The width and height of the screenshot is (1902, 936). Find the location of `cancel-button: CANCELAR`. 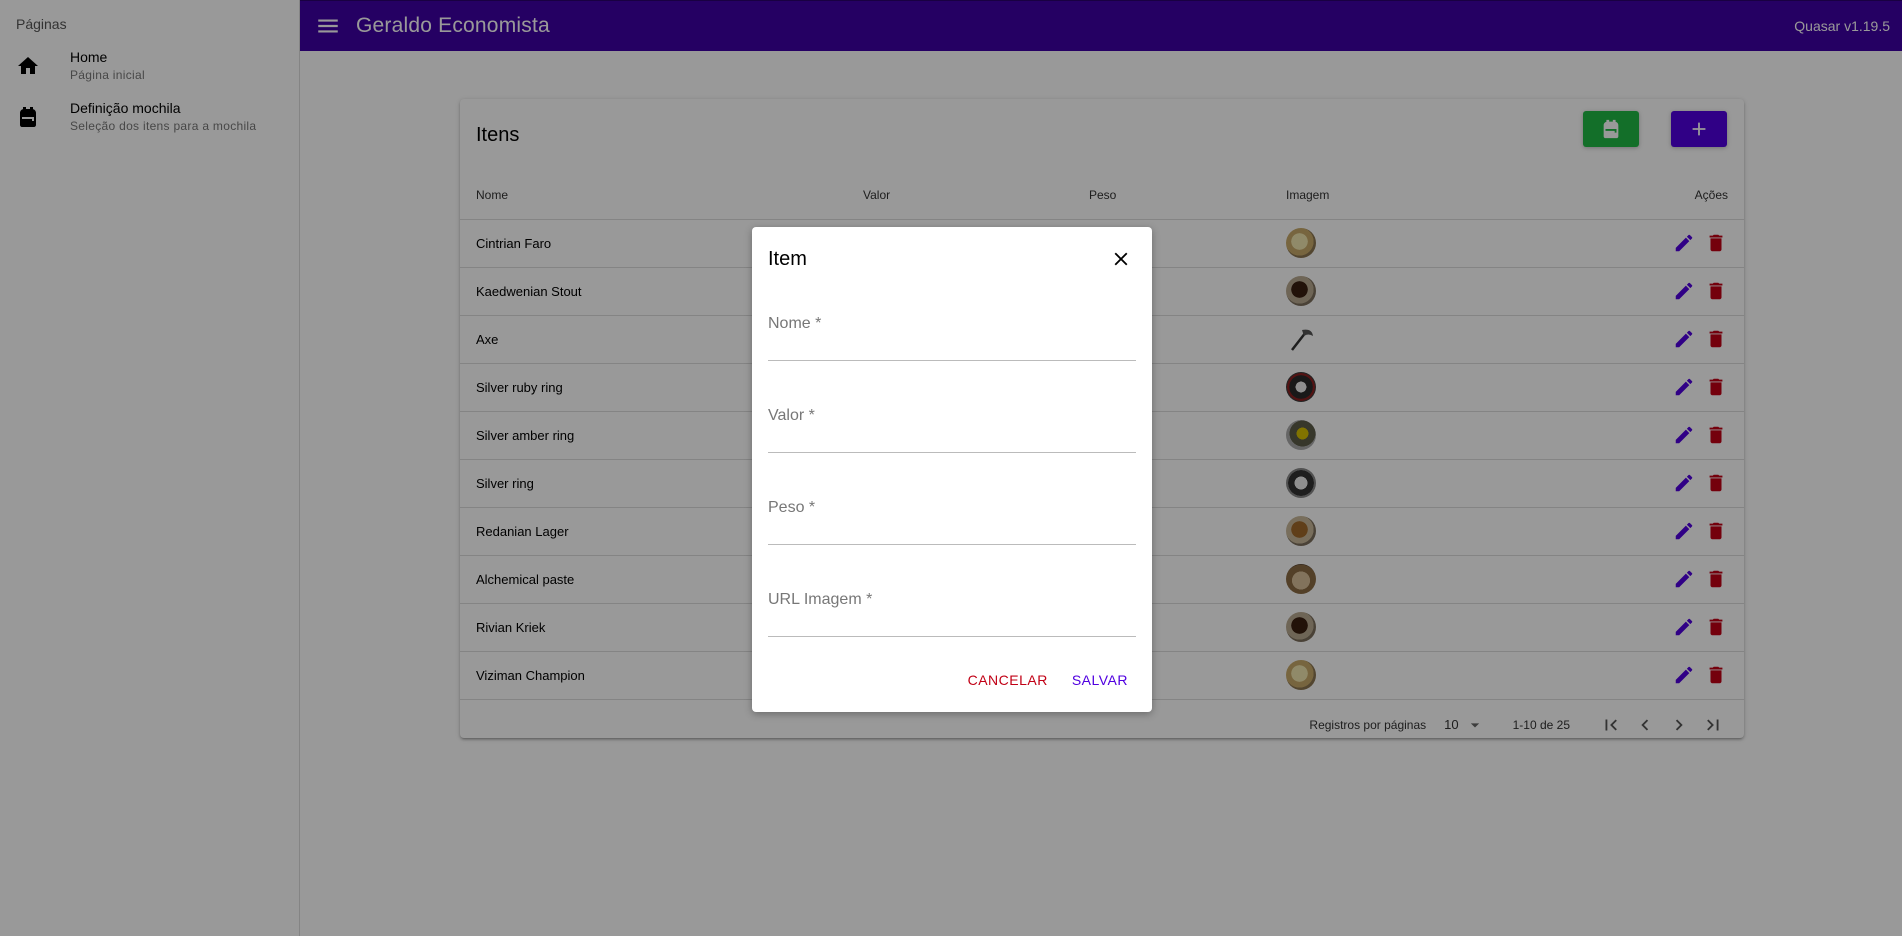

cancel-button: CANCELAR is located at coordinates (1008, 680).